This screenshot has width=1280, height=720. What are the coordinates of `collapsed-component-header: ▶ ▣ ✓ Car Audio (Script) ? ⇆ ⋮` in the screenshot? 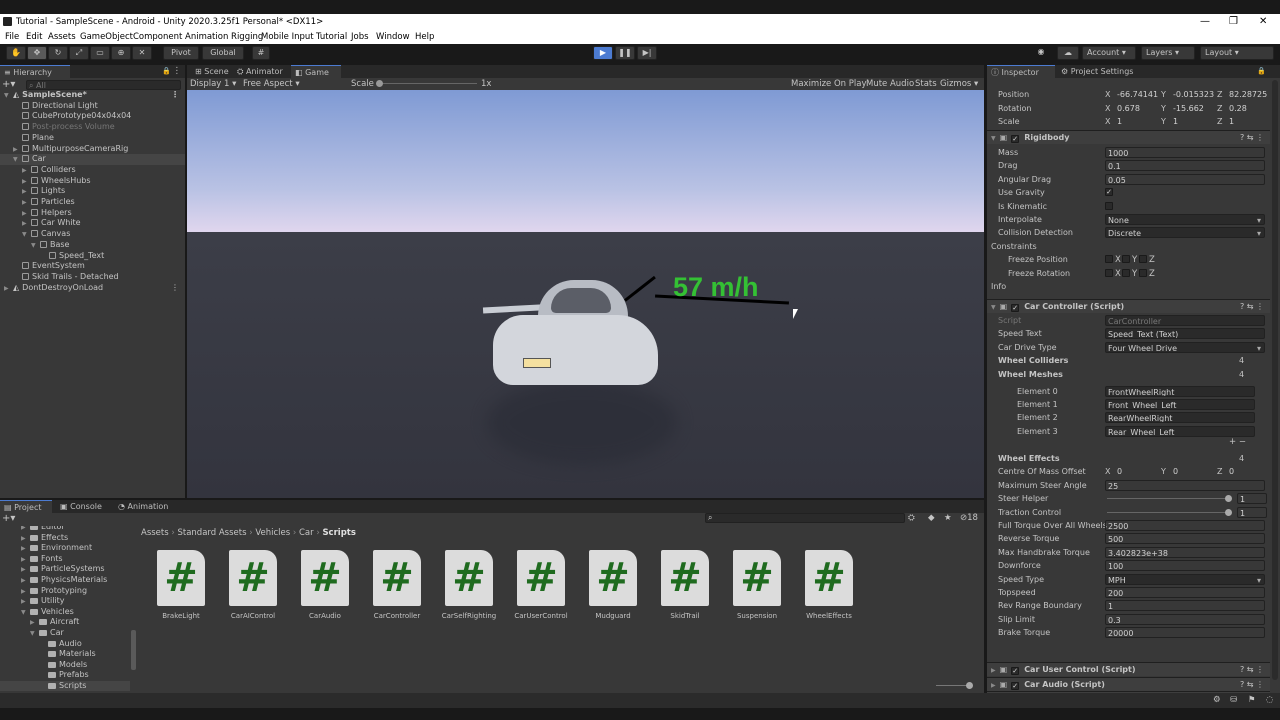 It's located at (1128, 684).